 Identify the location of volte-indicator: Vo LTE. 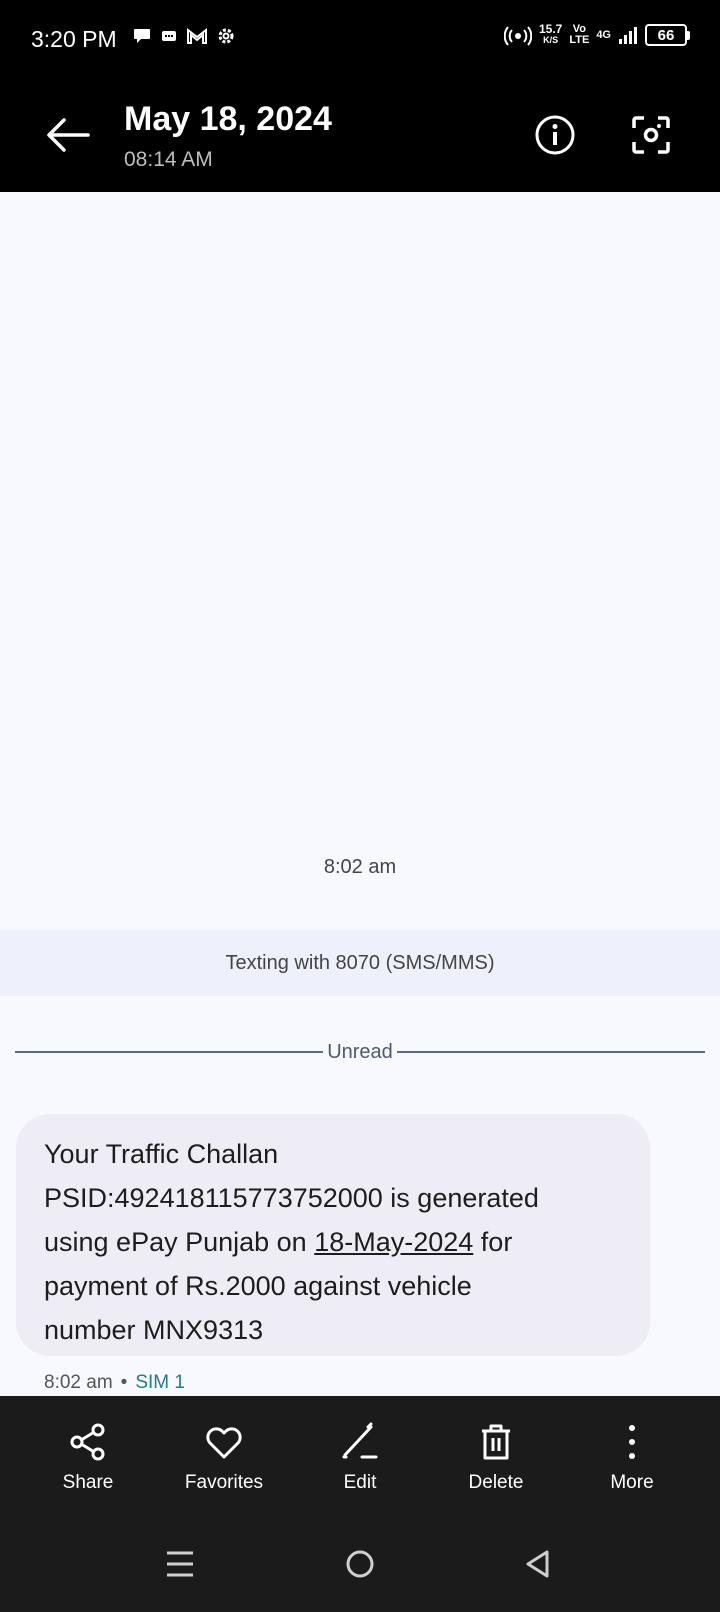
(579, 35).